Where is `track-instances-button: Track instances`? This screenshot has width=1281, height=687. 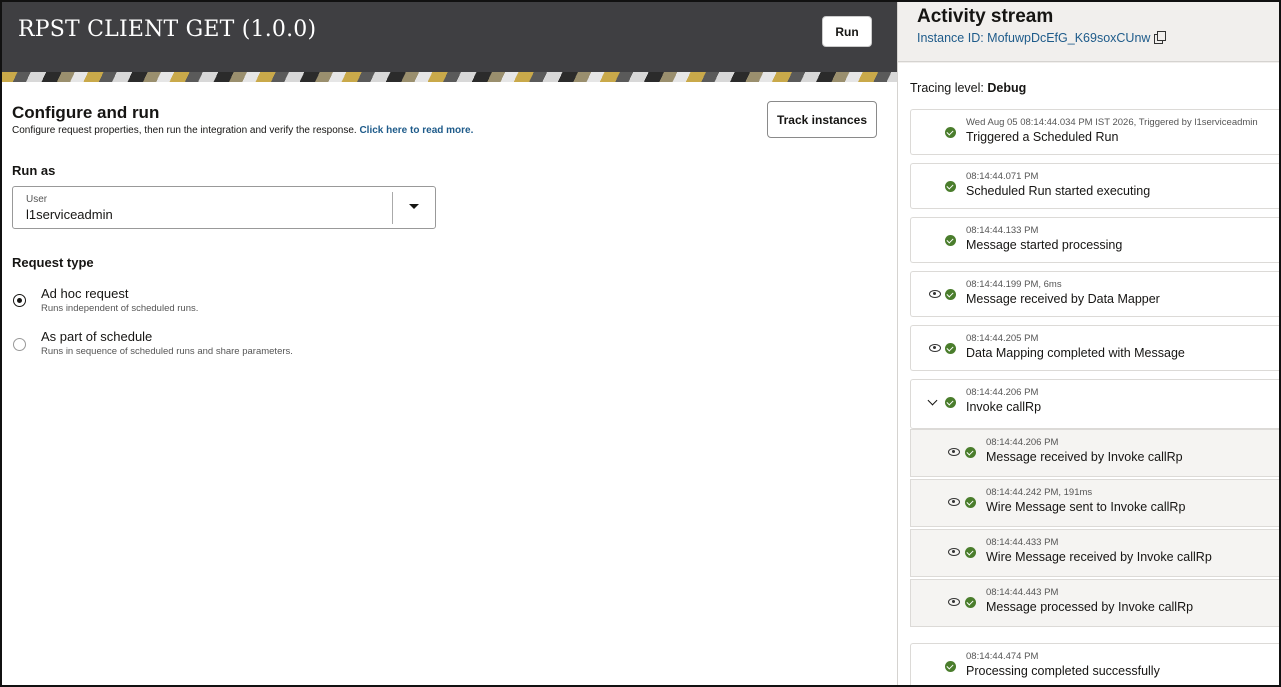
track-instances-button: Track instances is located at coordinates (822, 119).